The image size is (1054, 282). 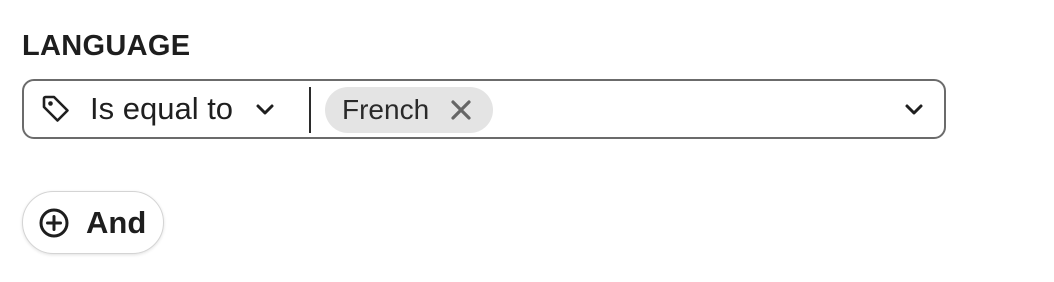 I want to click on plus-circle-icon, so click(x=54, y=222).